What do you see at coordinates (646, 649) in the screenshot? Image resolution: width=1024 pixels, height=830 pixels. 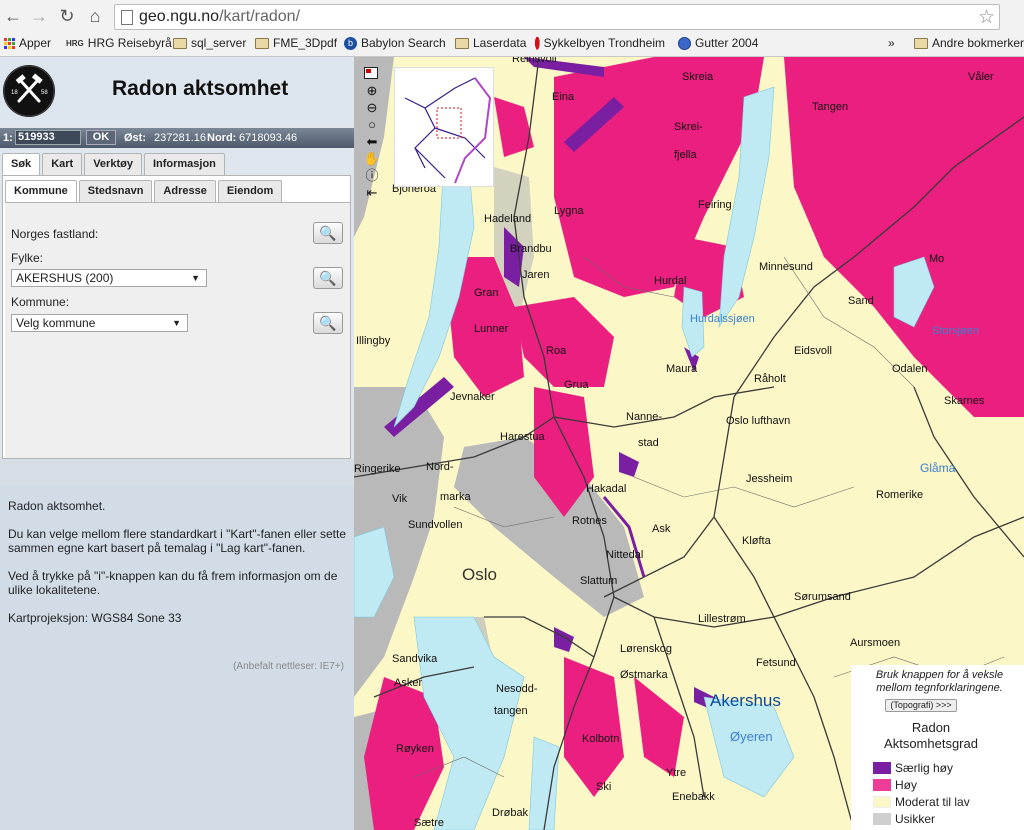 I see `place-label: Lørenskog` at bounding box center [646, 649].